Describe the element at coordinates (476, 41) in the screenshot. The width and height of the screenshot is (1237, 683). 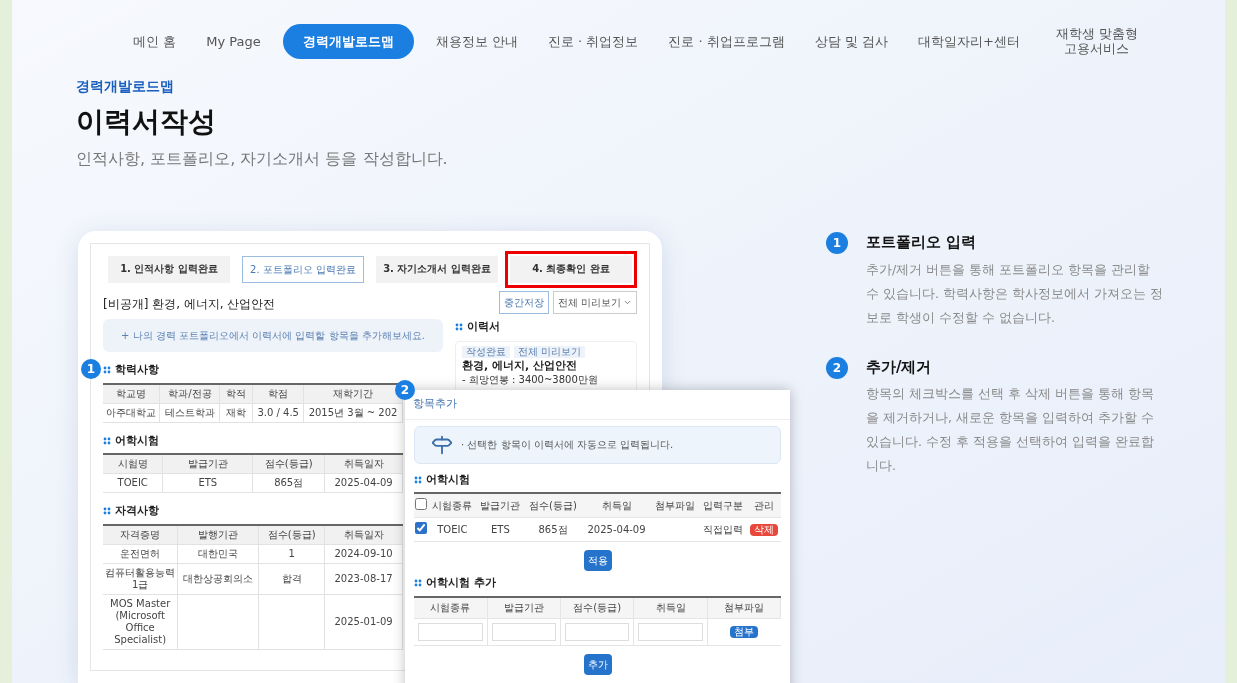
I see `nav-link: 채용정보 안내` at that location.